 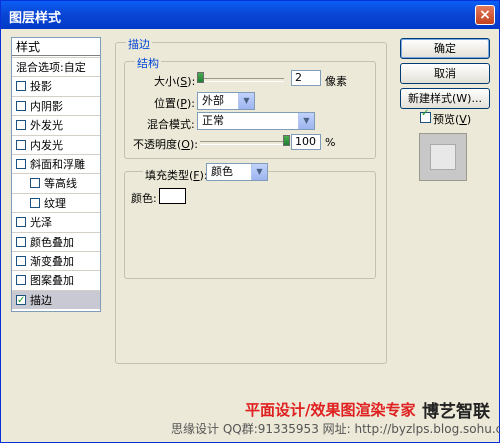 I want to click on sidebar-item: 渐变叠加, so click(x=56, y=260).